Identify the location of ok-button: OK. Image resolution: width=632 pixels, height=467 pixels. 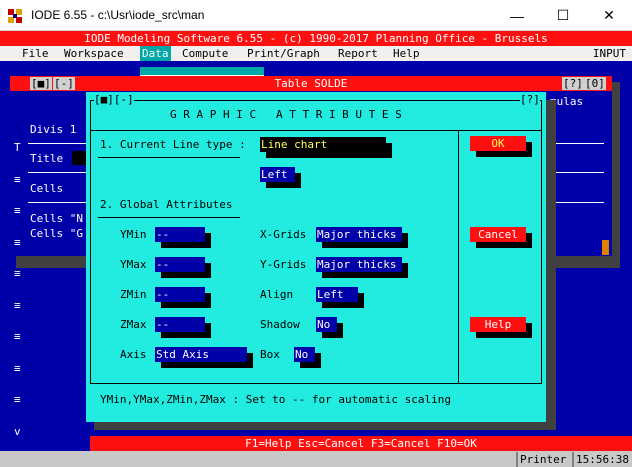
(498, 143).